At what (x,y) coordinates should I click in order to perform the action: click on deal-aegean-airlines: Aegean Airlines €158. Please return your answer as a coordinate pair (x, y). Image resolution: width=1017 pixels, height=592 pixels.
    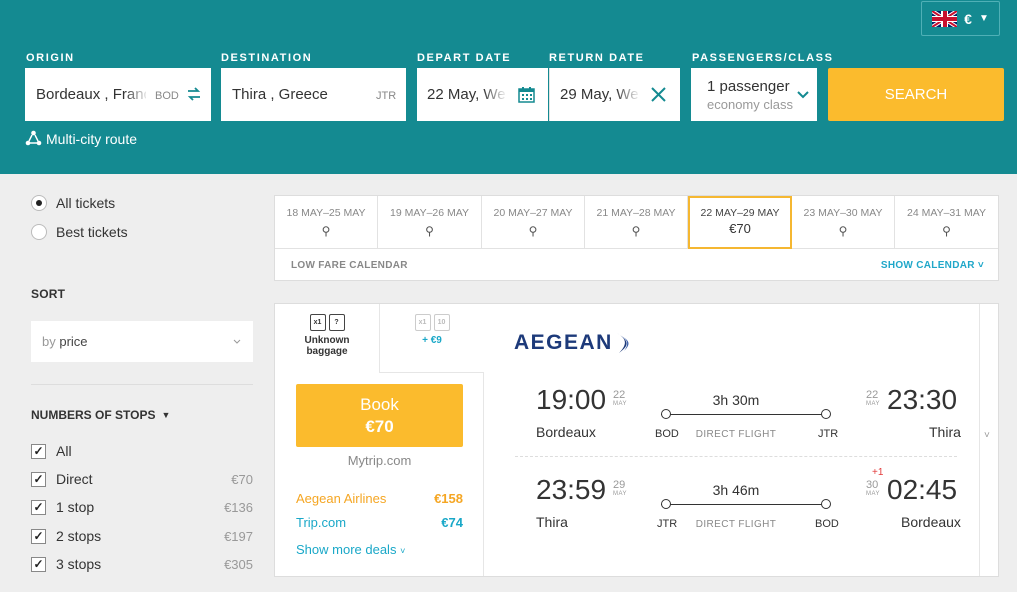
    Looking at the image, I should click on (379, 498).